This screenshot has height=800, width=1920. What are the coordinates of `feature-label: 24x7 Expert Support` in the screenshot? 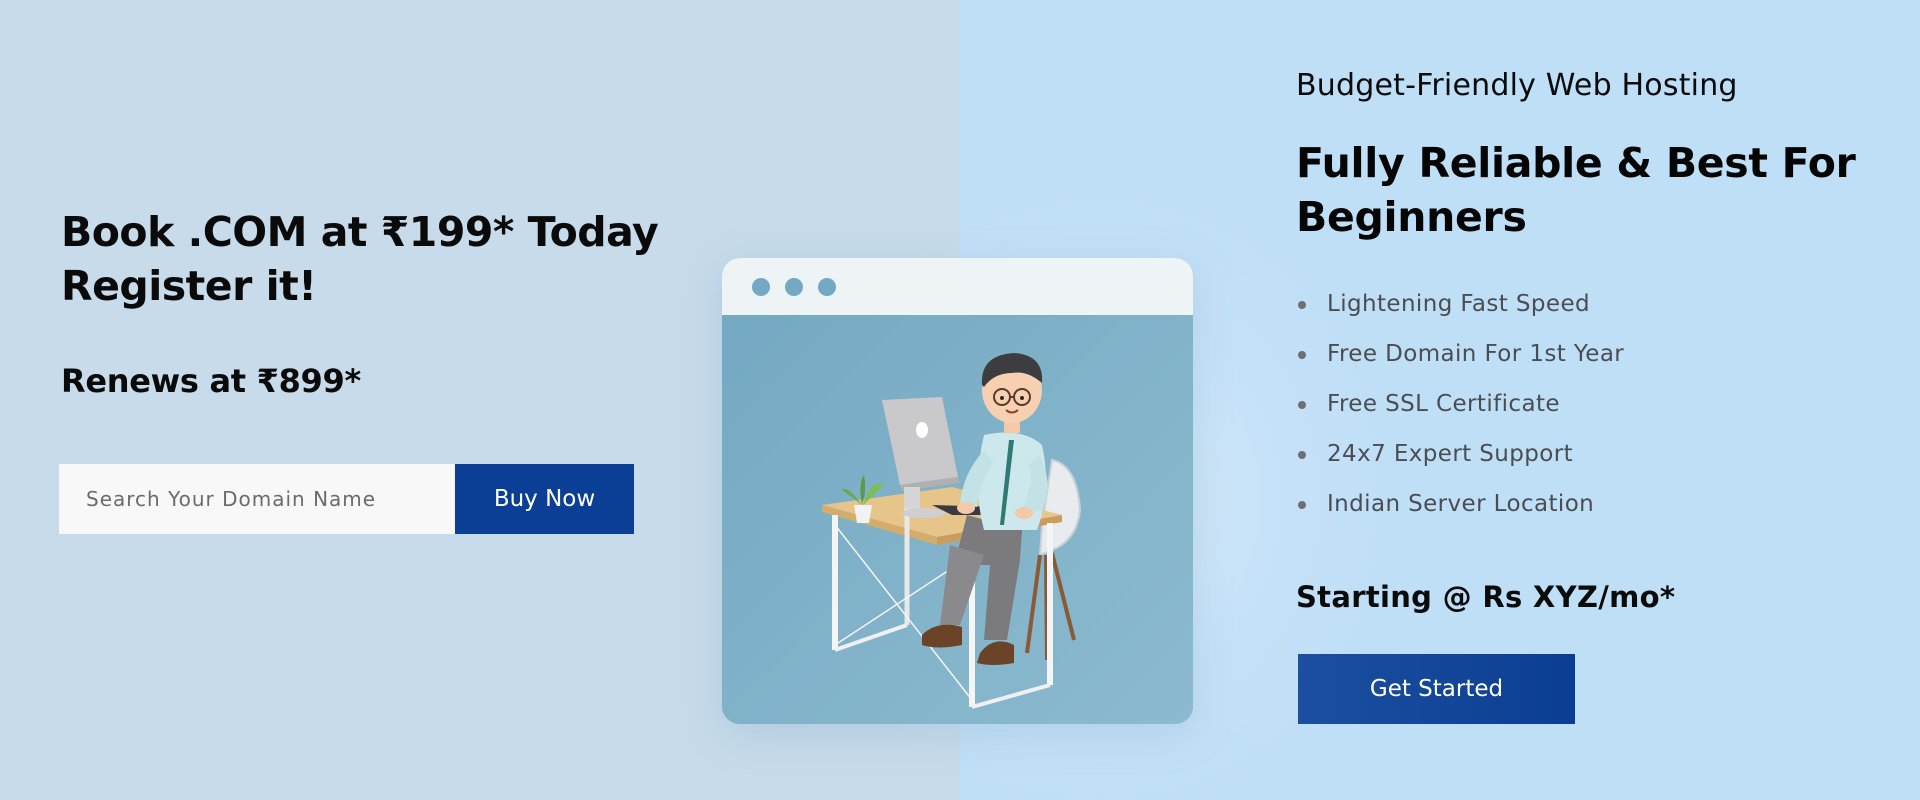 It's located at (1450, 454).